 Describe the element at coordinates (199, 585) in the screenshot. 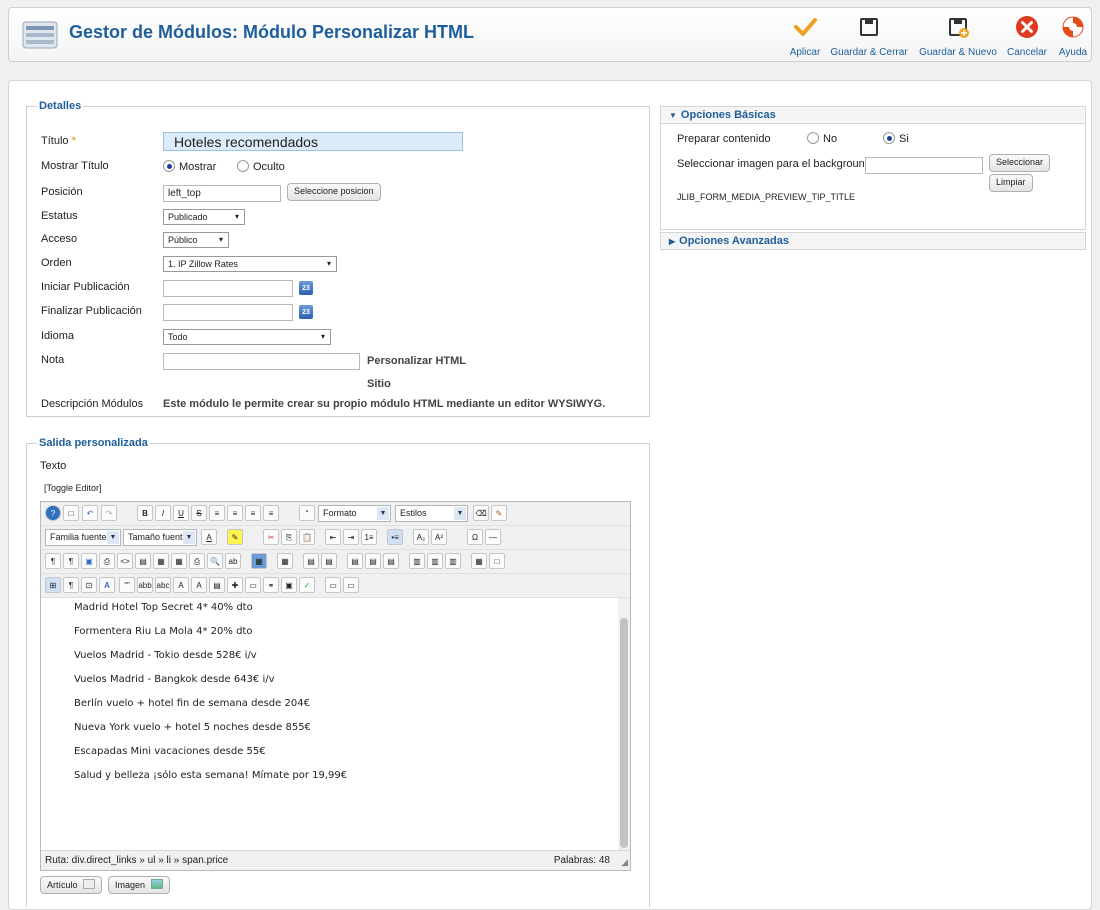

I see `ins-icon: A` at that location.